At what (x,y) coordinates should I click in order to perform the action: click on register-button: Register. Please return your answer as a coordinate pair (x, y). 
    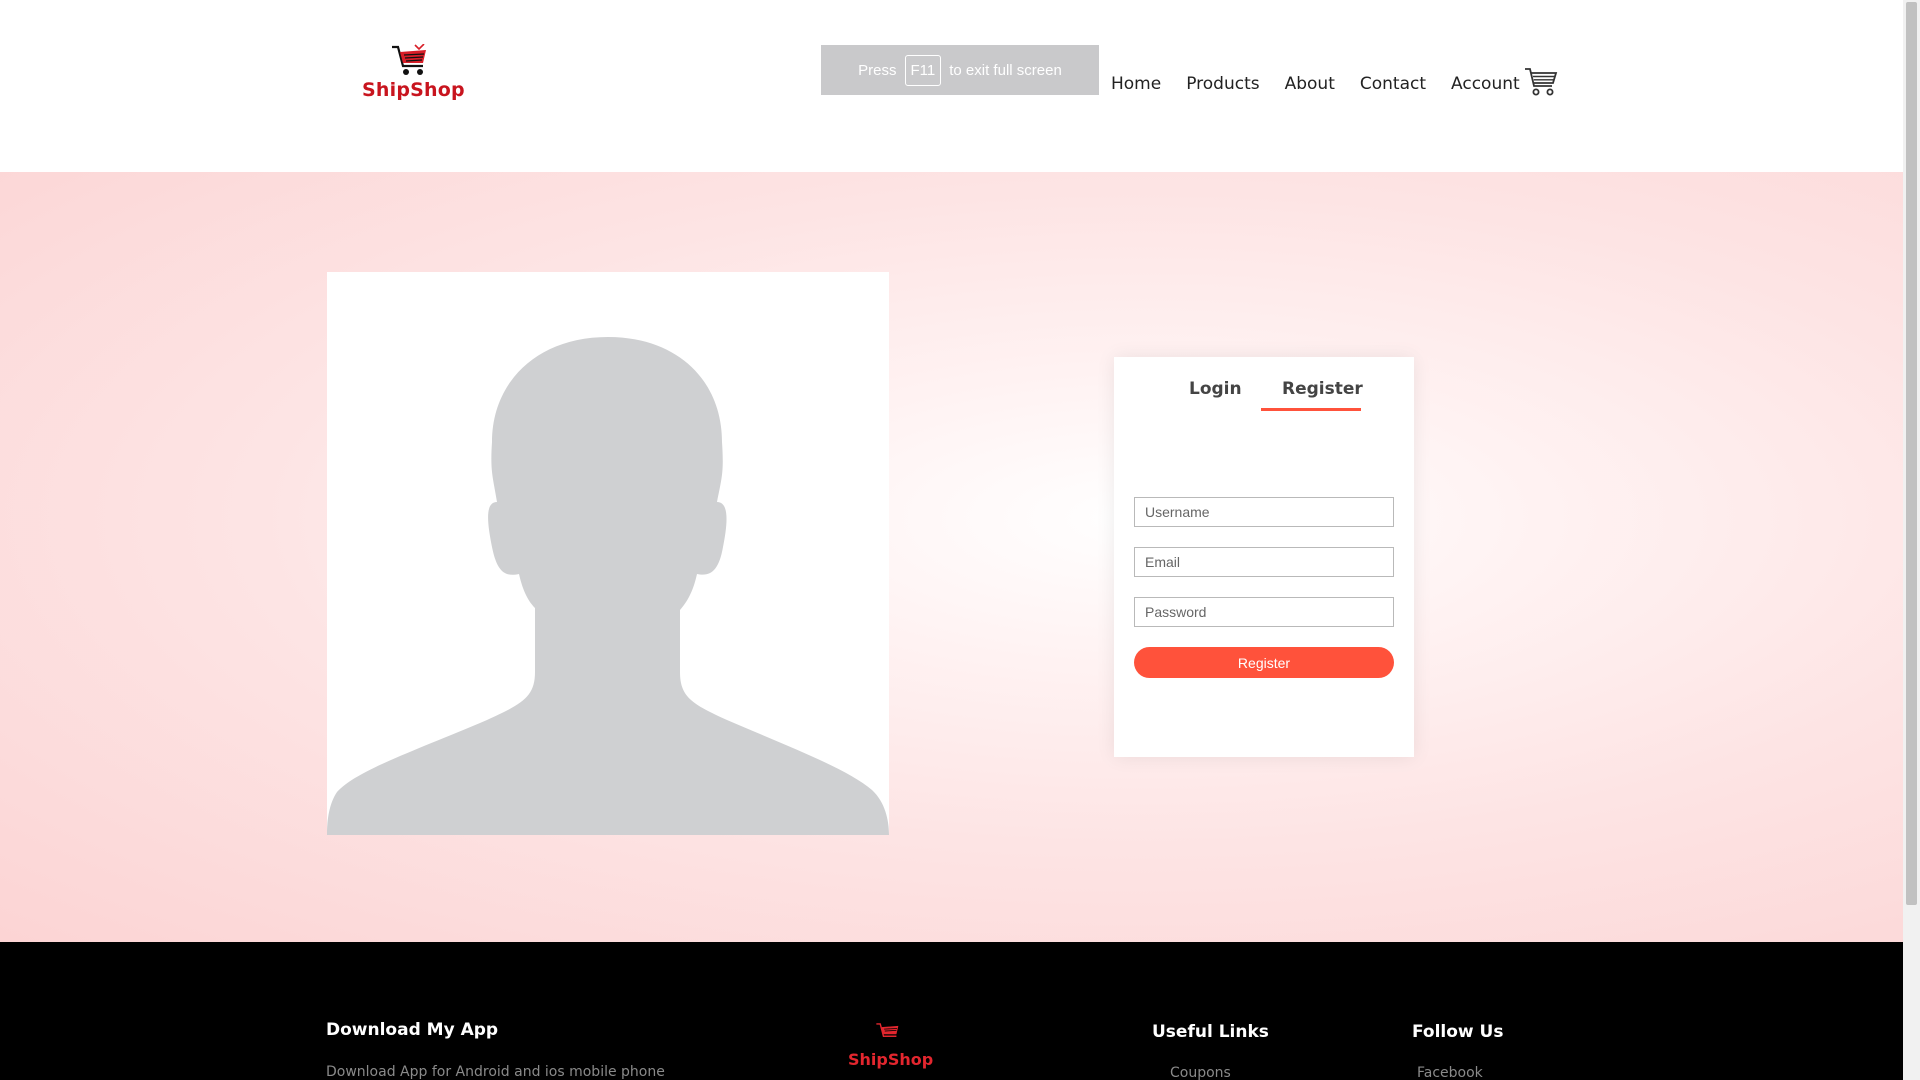
    Looking at the image, I should click on (1264, 662).